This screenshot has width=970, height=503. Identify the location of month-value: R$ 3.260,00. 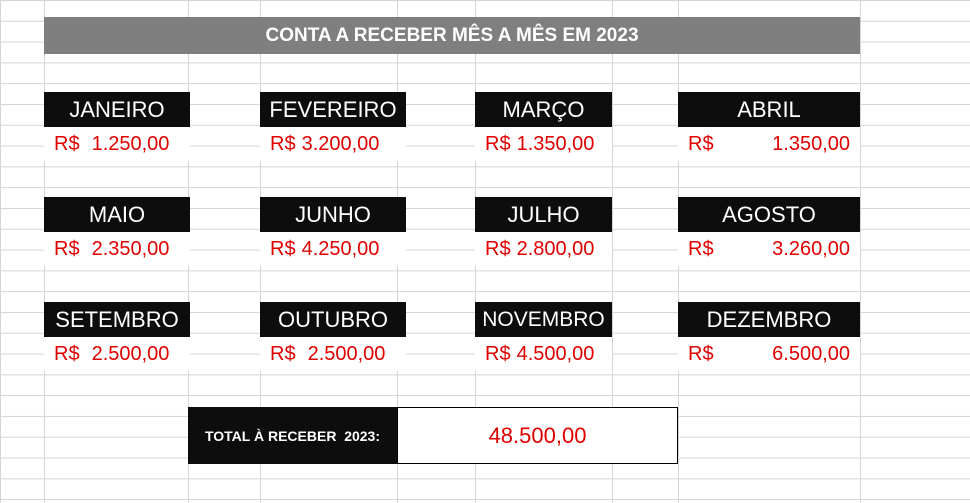
(769, 249).